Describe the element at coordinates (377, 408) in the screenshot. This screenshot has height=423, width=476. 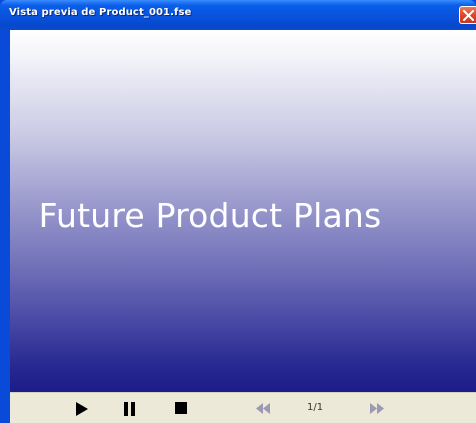
I see `fast-forward-icon` at that location.